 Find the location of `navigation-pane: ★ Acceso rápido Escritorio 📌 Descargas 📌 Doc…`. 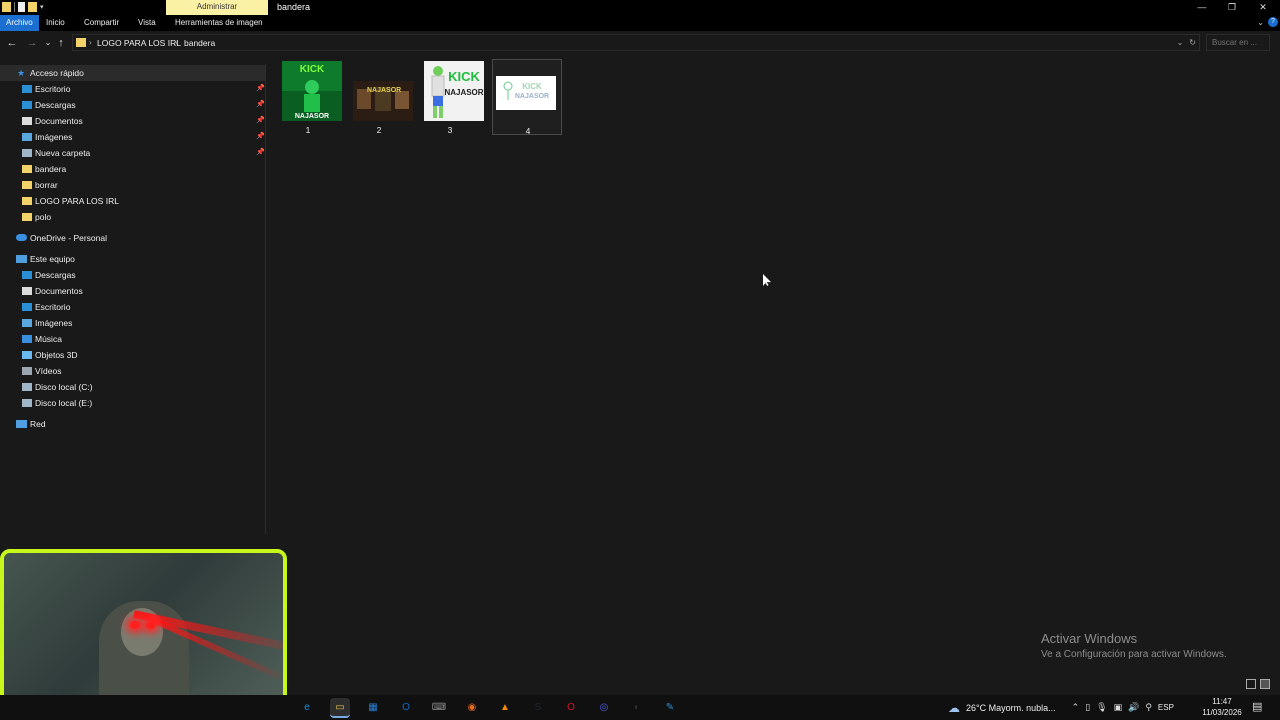

navigation-pane: ★ Acceso rápido Escritorio 📌 Descargas 📌 Doc… is located at coordinates (133, 299).